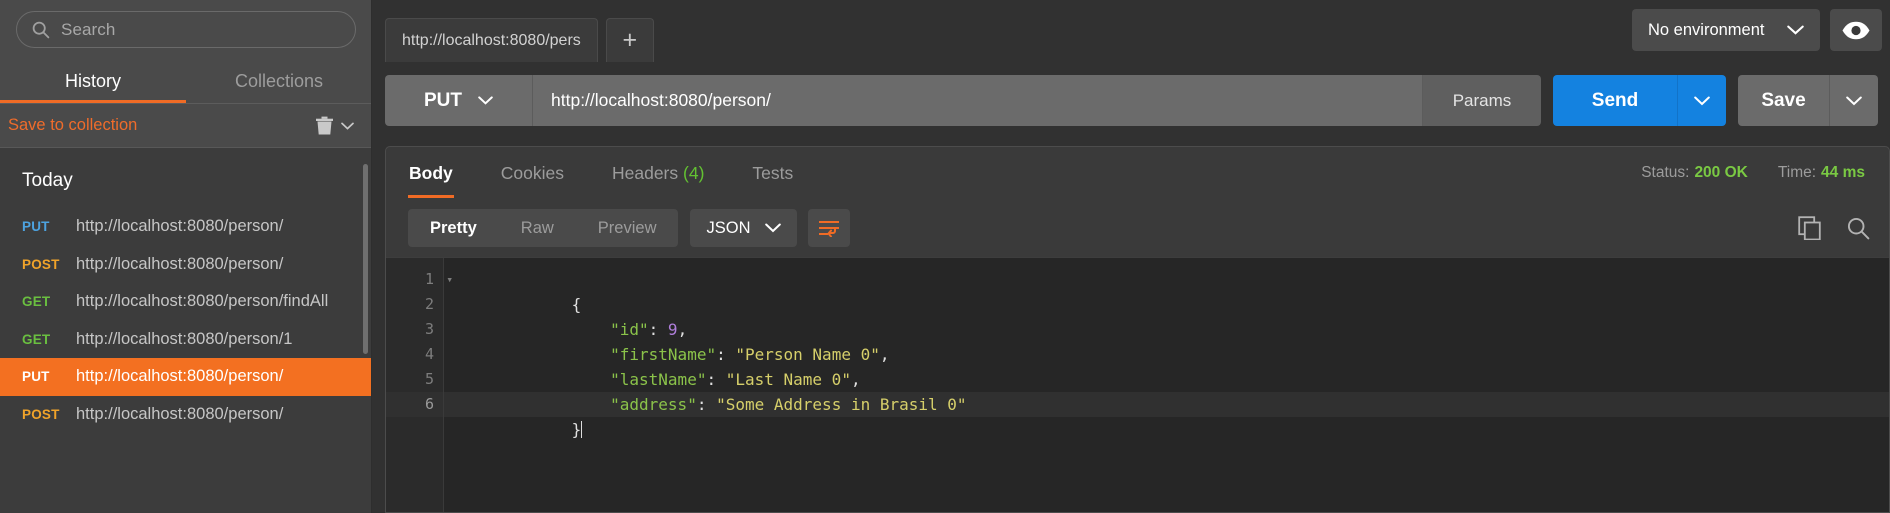  I want to click on line-number: 1, so click(419, 279).